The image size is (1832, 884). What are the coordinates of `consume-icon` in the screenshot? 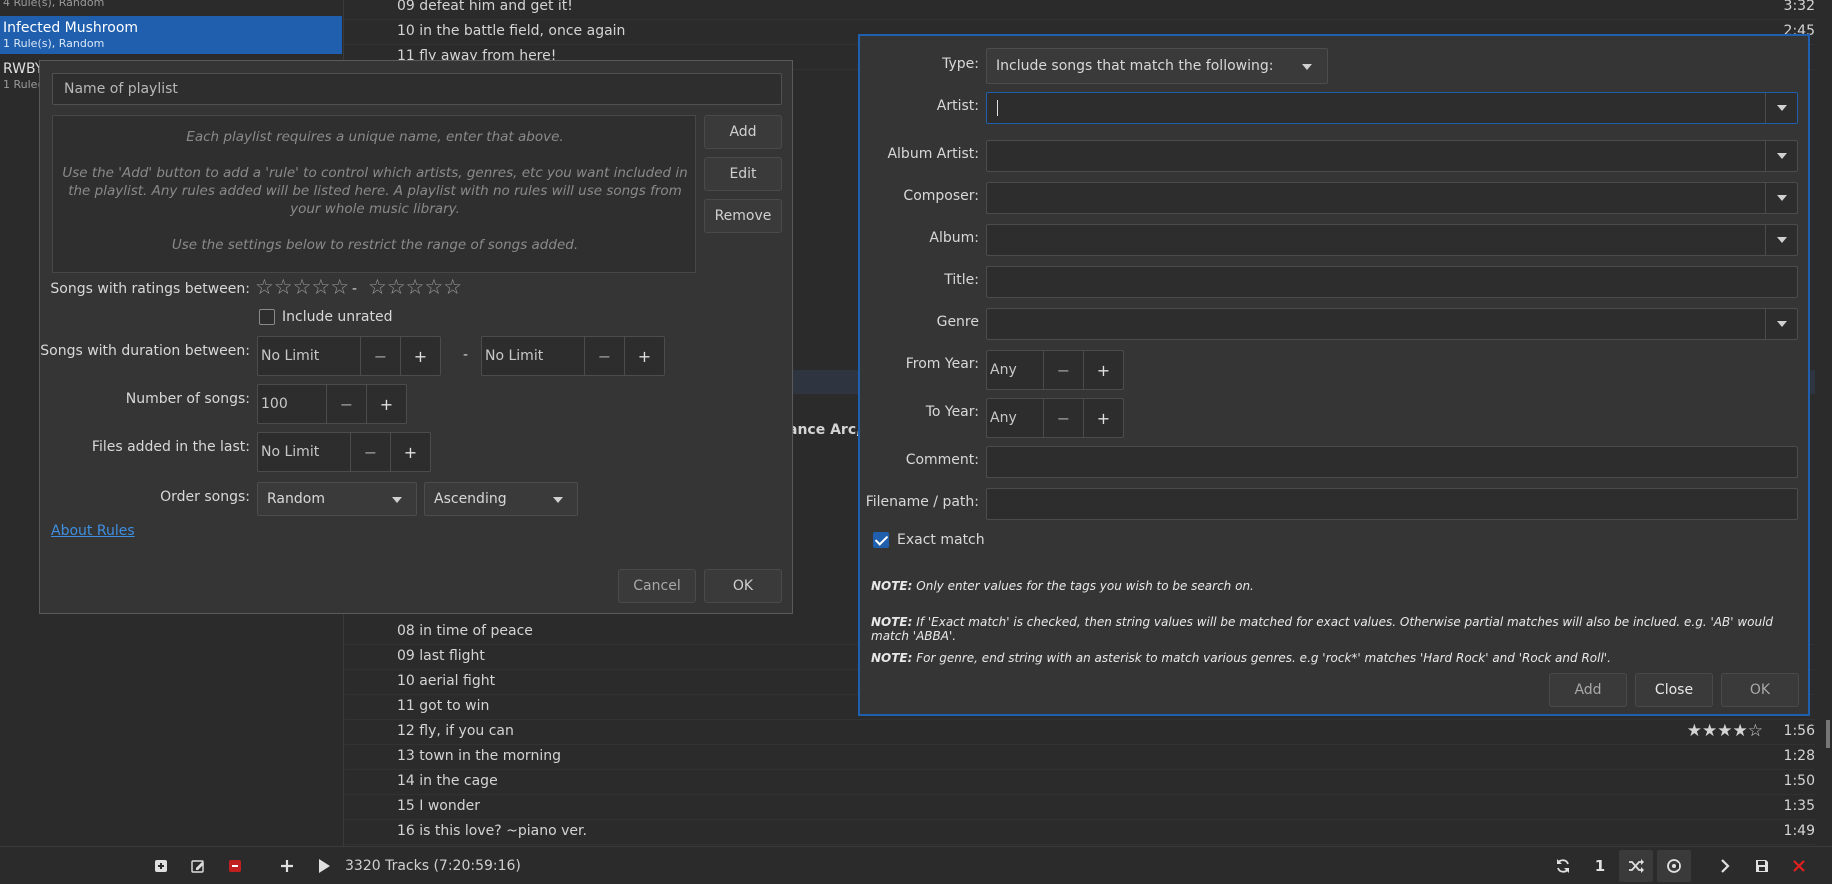 It's located at (1674, 866).